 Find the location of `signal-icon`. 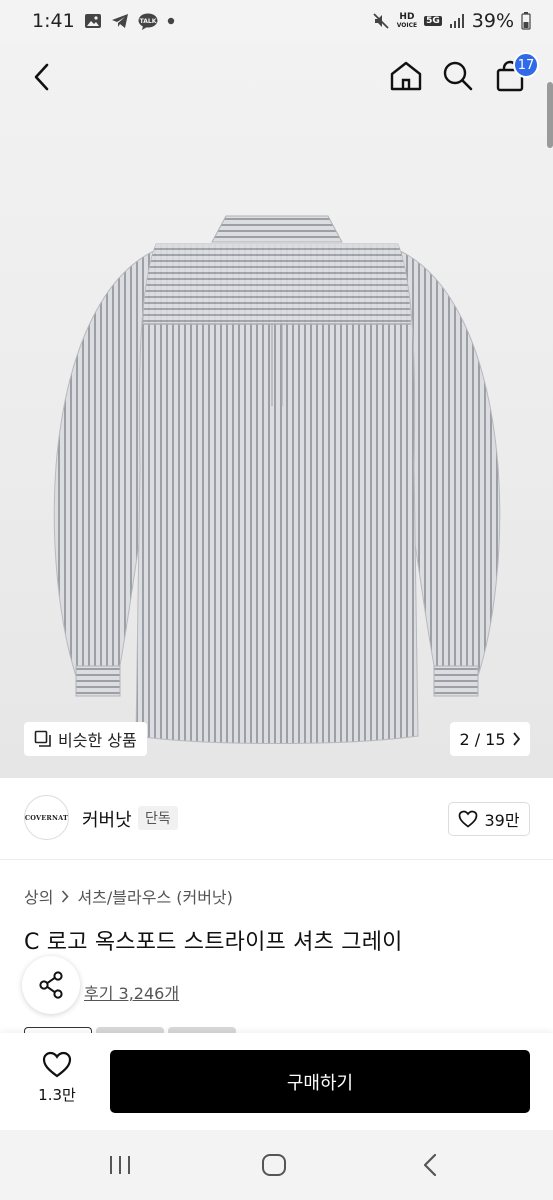

signal-icon is located at coordinates (457, 21).